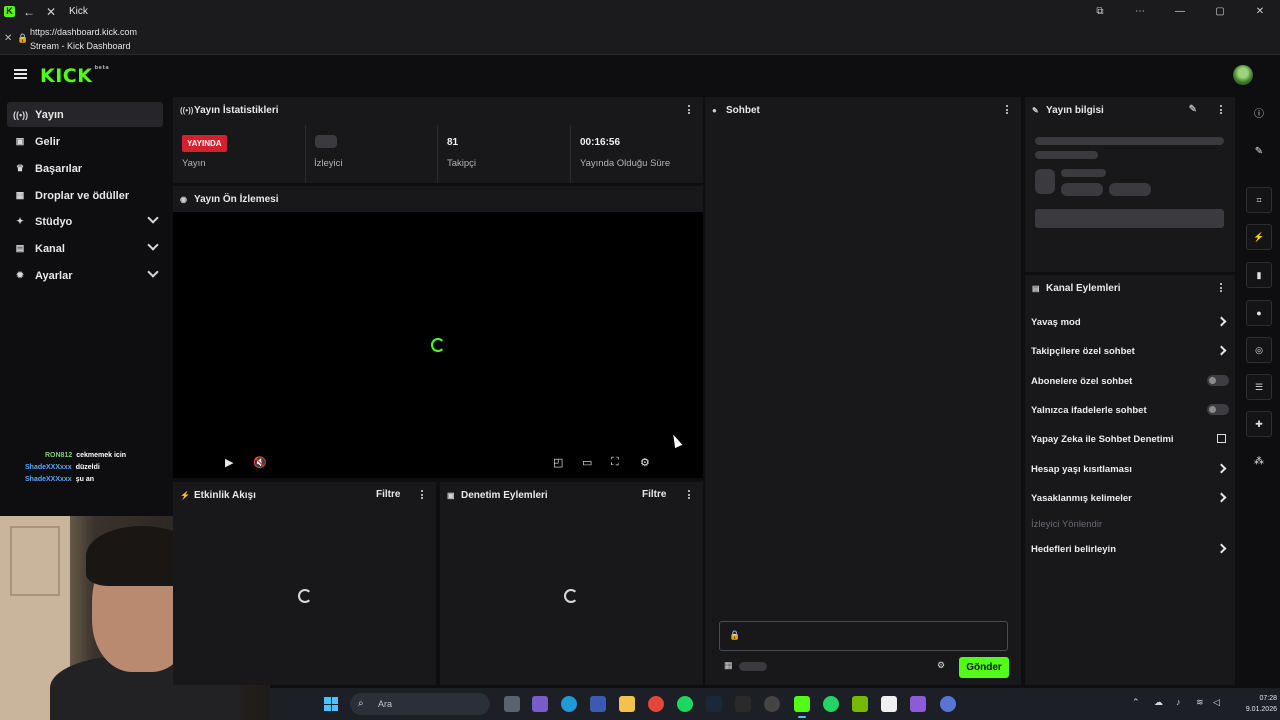 The image size is (1280, 720). Describe the element at coordinates (1260, 11) in the screenshot. I see `close-window-icon: ✕` at that location.